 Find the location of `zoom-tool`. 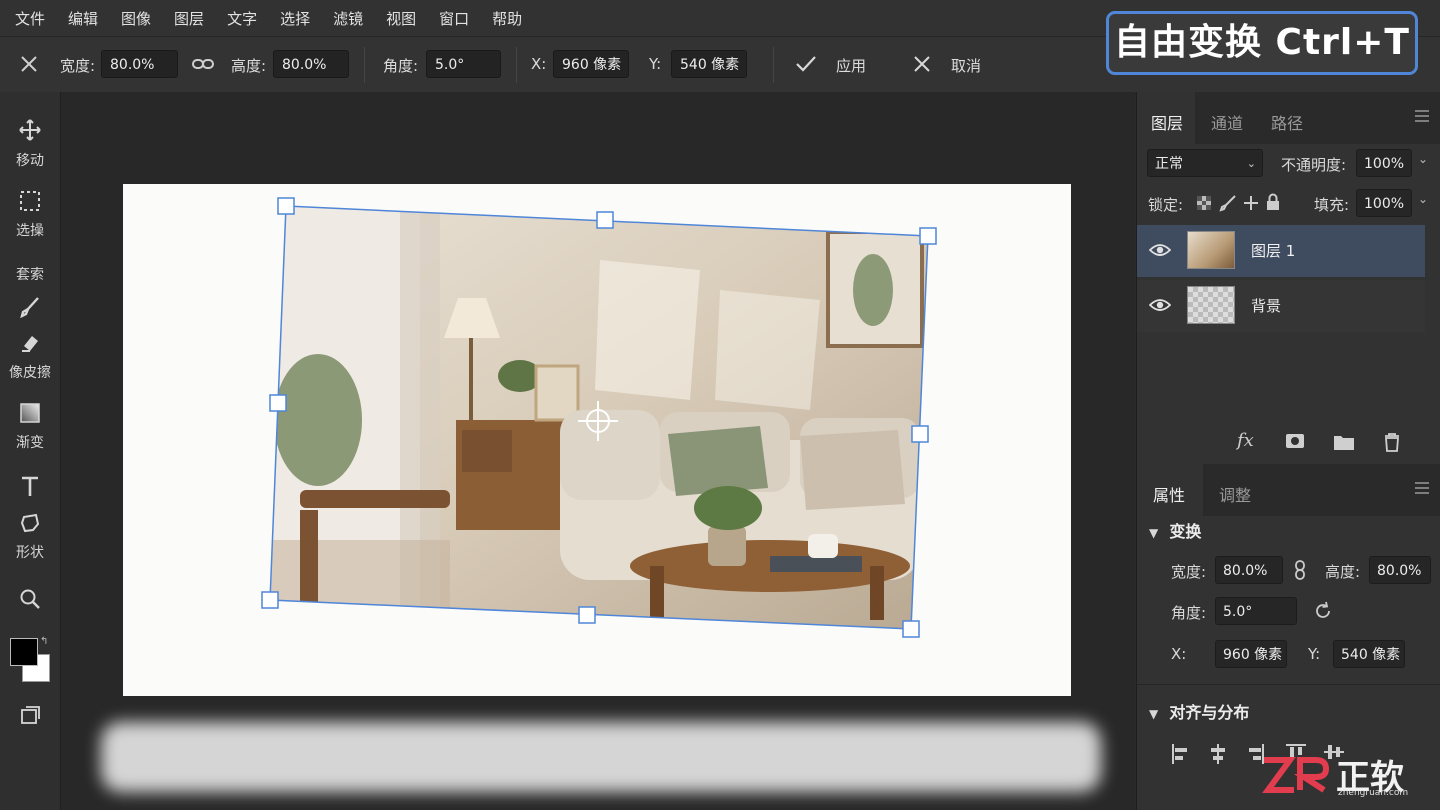

zoom-tool is located at coordinates (30, 601).